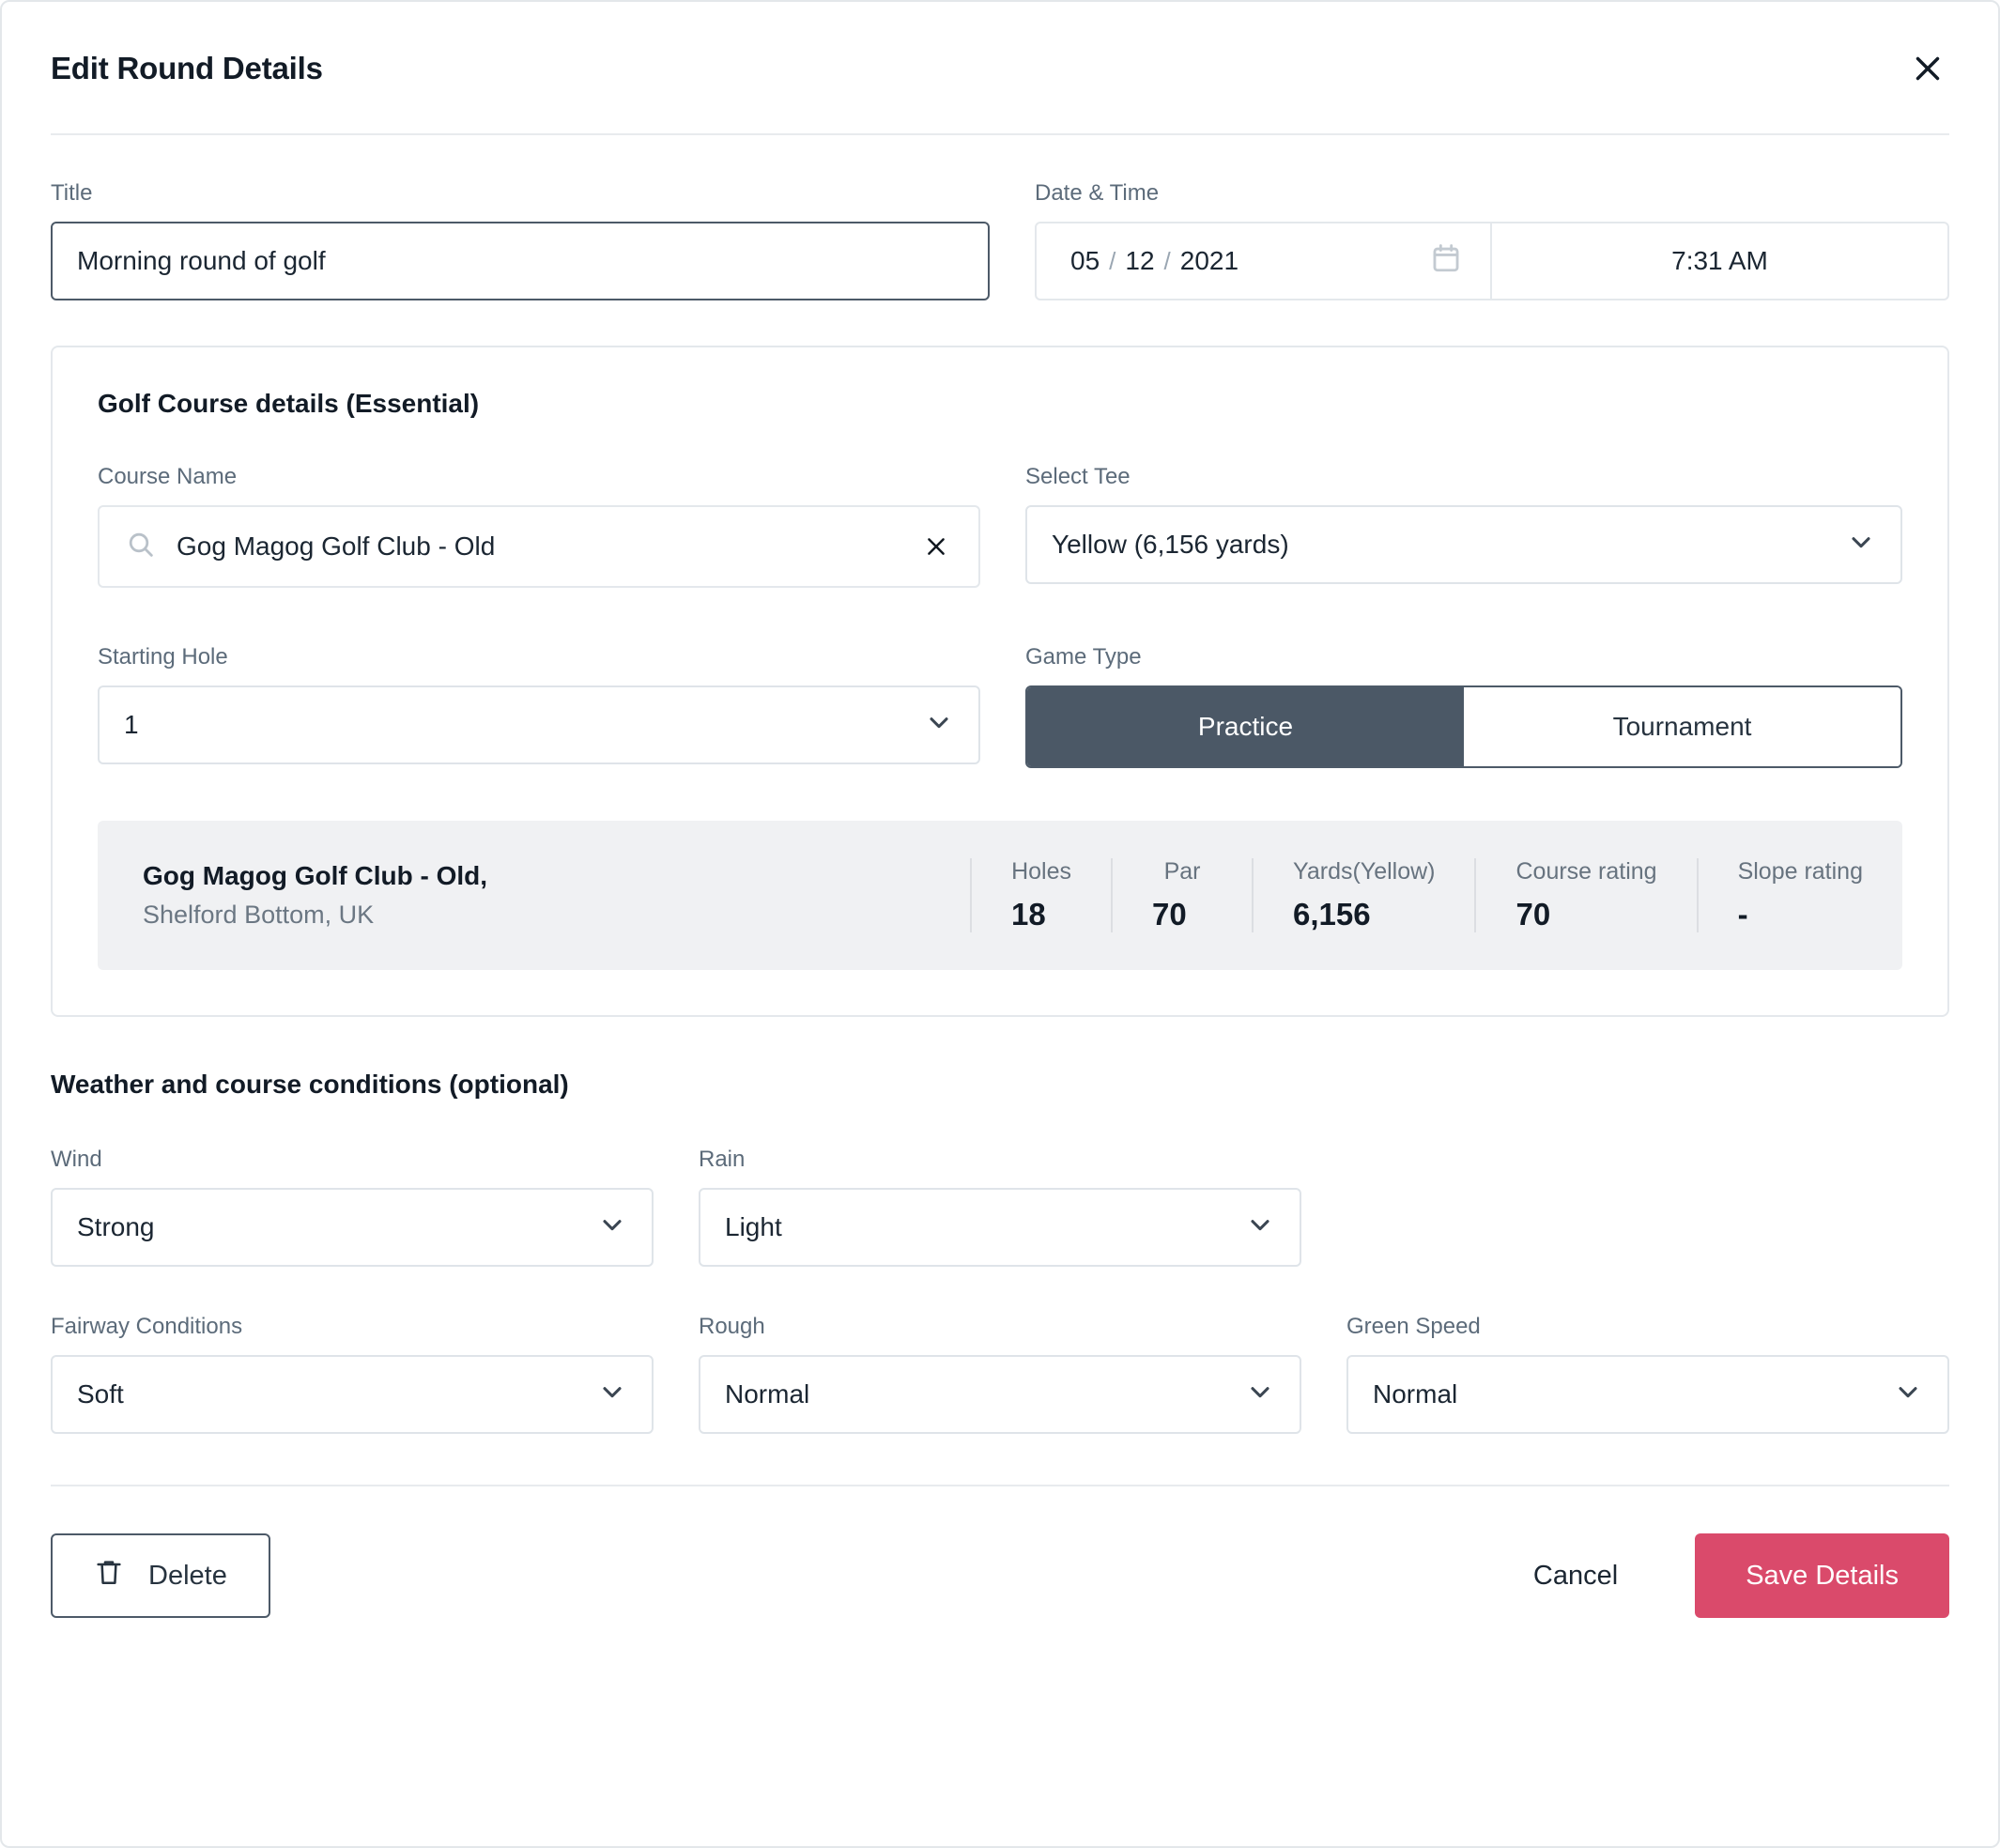 The image size is (2000, 1848). What do you see at coordinates (1463, 544) in the screenshot?
I see `select-tee-dropdown: Yellow (6,156 yards)` at bounding box center [1463, 544].